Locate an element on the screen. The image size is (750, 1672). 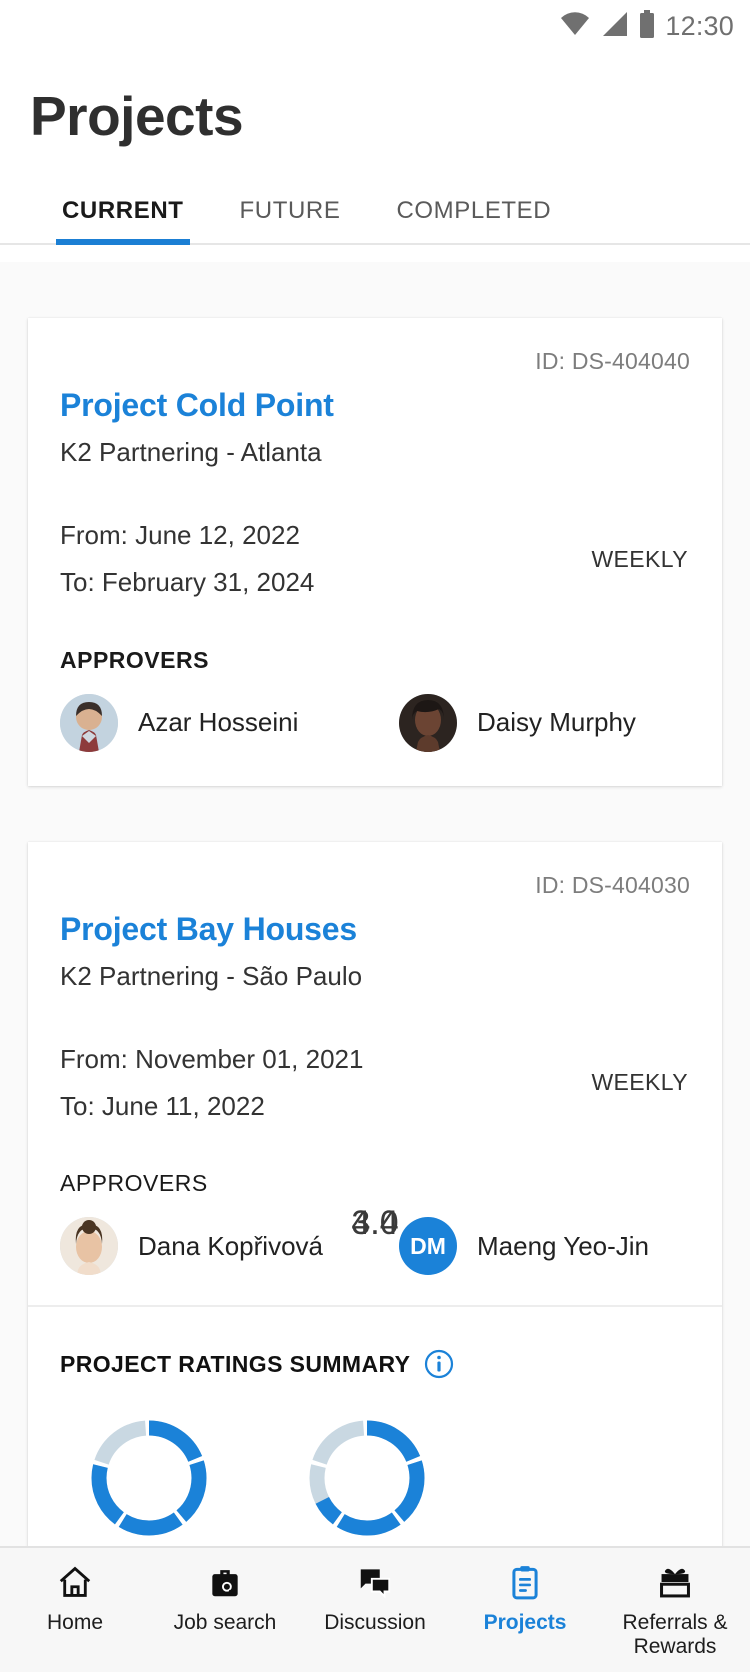
nav-label: Job search is located at coordinates (225, 1622).